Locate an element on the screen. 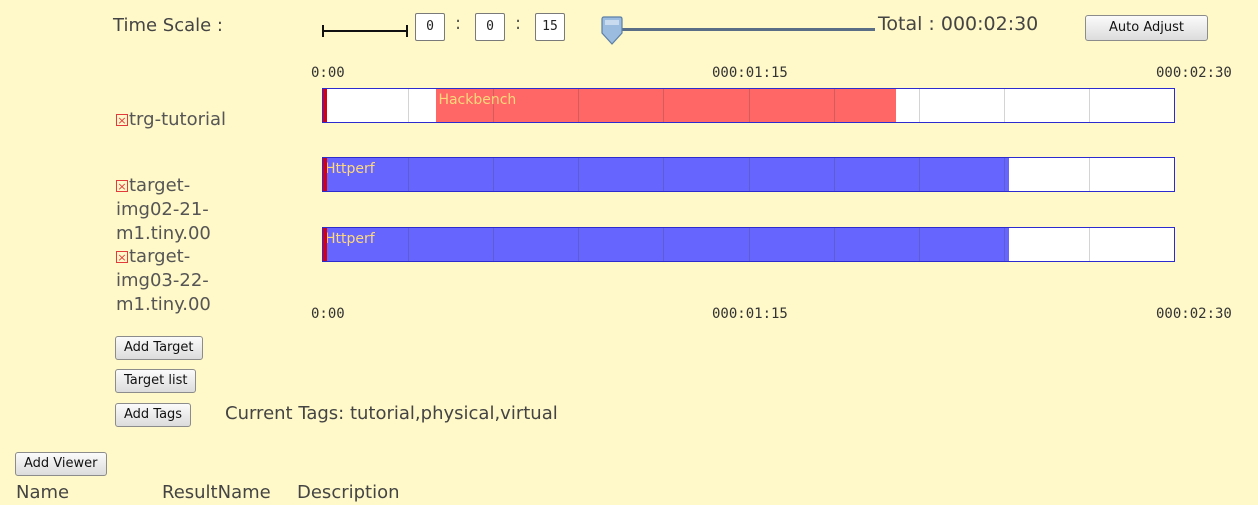  slider-thumb is located at coordinates (613, 31).